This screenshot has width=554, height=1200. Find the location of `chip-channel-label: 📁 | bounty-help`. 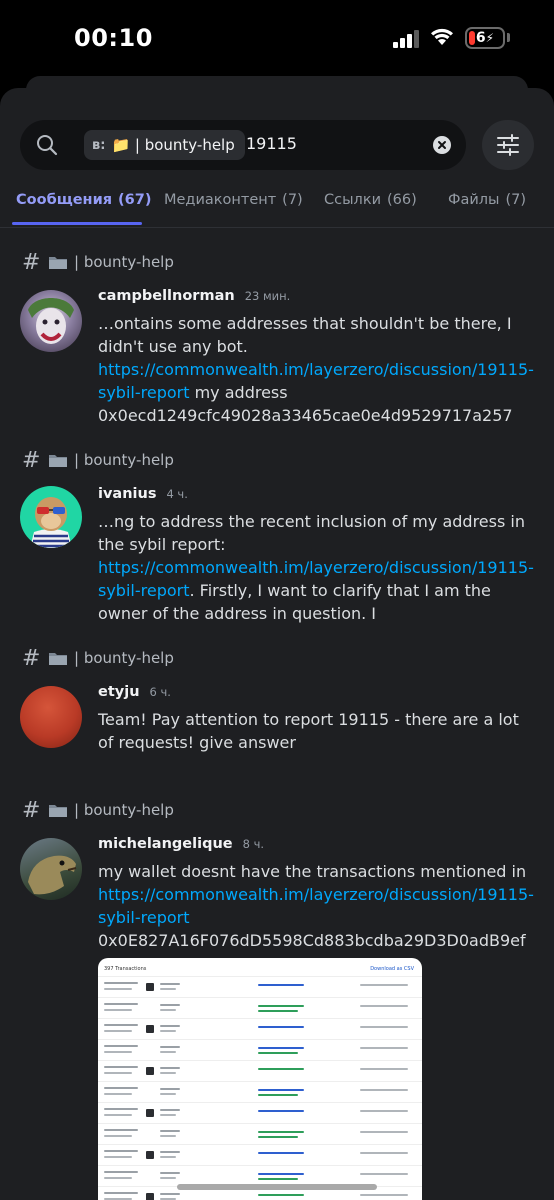

chip-channel-label: 📁 | bounty-help is located at coordinates (173, 145).